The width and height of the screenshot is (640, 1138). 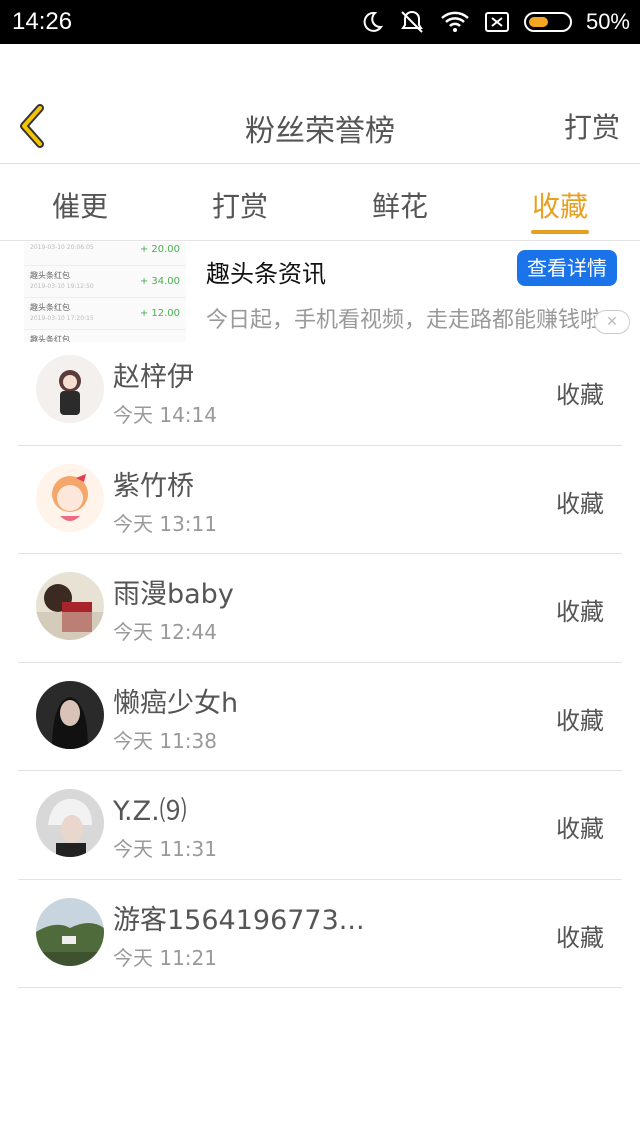 What do you see at coordinates (320, 131) in the screenshot?
I see `page-title: 粉丝荣誉榜` at bounding box center [320, 131].